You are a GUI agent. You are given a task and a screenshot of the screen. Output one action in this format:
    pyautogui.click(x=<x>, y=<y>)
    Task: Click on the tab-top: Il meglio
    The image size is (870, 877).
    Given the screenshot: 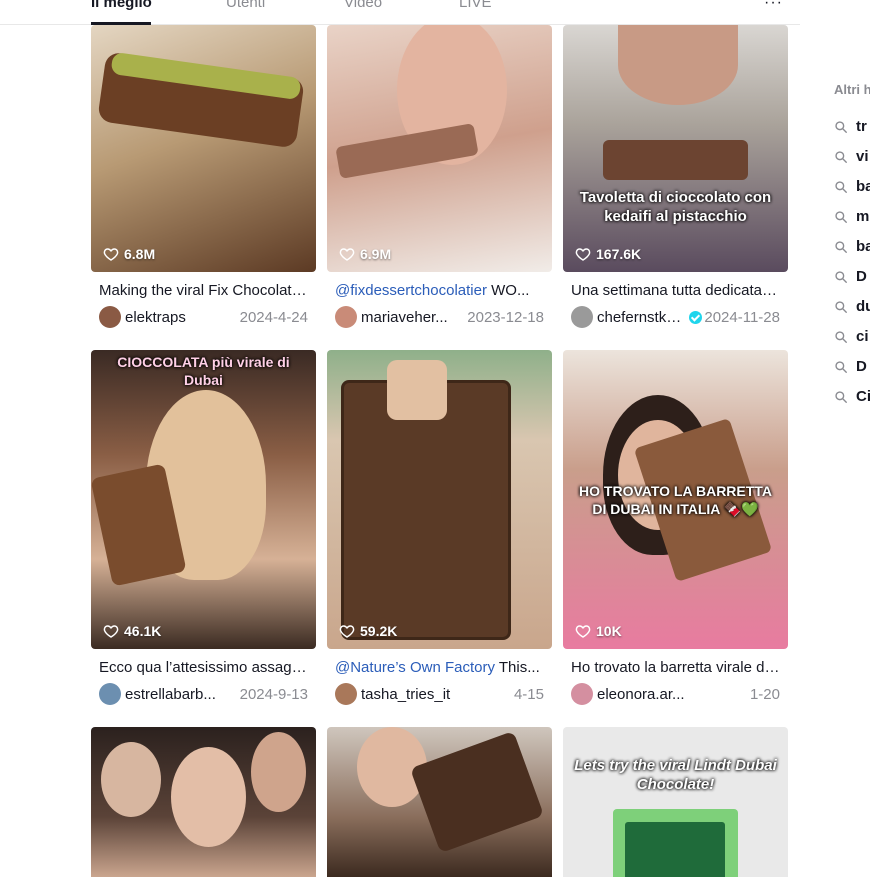 What is the action you would take?
    pyautogui.click(x=121, y=5)
    